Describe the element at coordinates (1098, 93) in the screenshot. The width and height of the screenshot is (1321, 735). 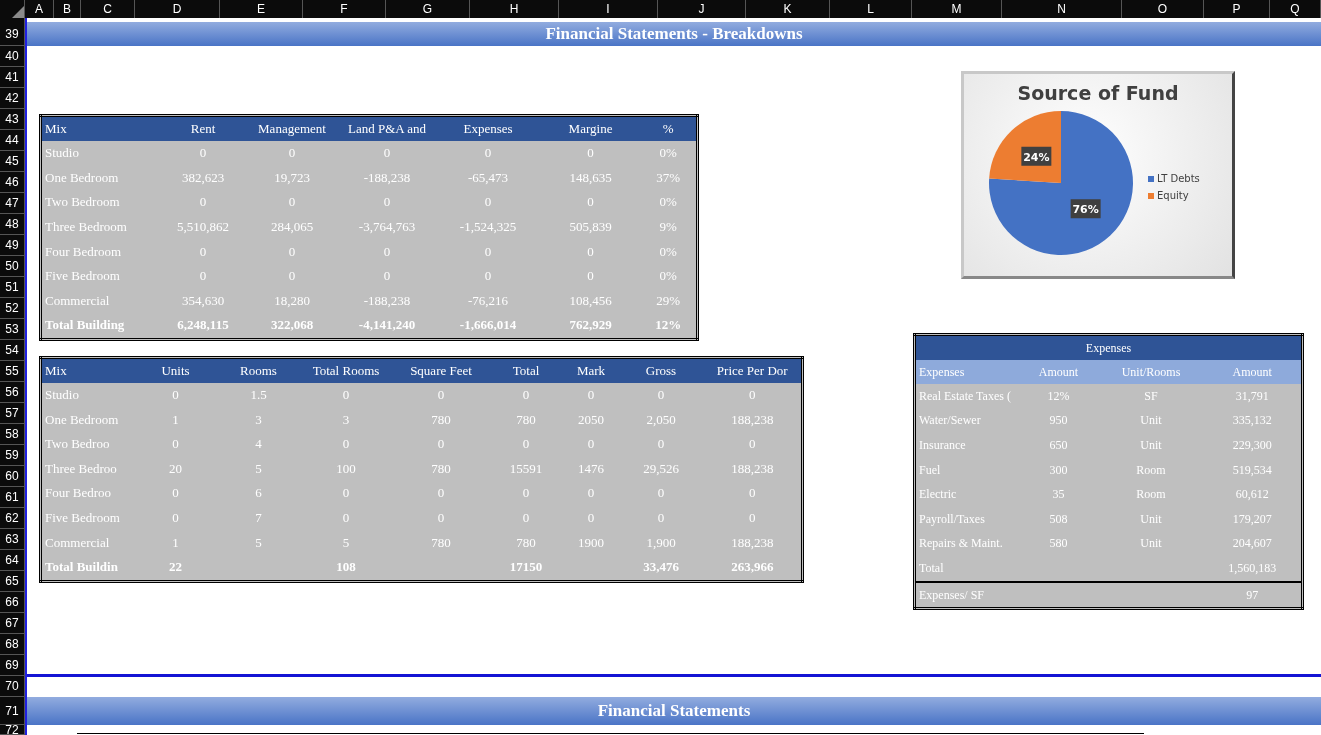
I see `chart-title: Source of Fund` at that location.